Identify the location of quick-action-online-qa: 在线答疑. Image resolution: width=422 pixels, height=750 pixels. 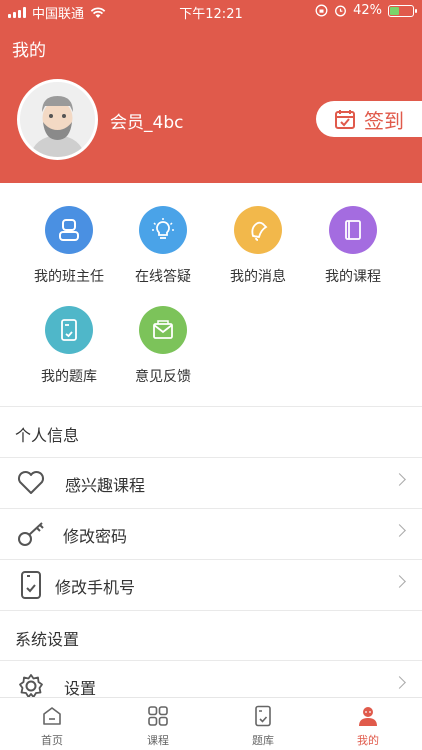
(163, 246).